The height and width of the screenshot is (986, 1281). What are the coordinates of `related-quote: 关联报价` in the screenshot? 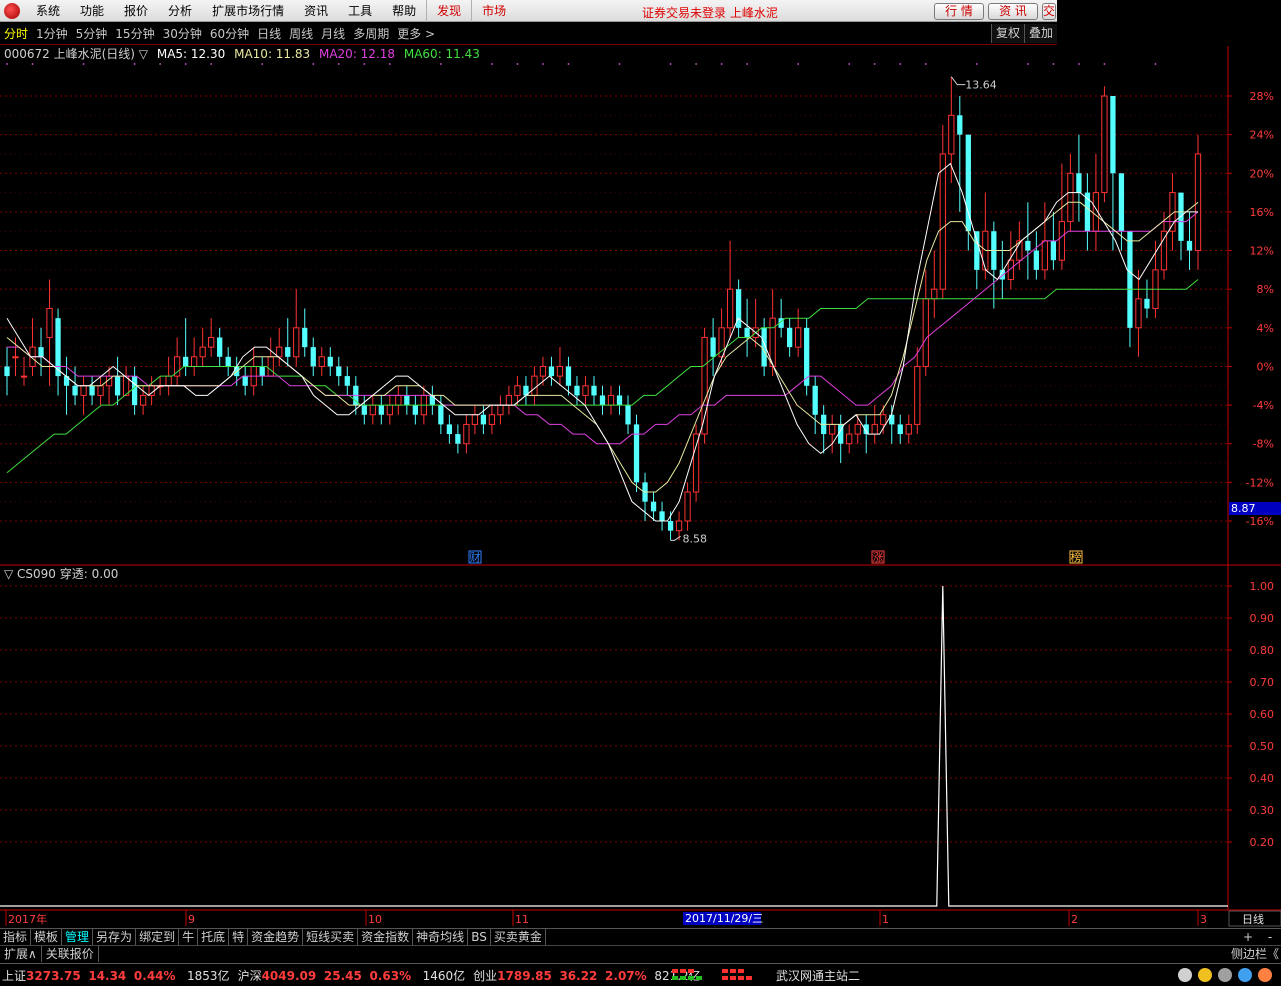 It's located at (70, 954).